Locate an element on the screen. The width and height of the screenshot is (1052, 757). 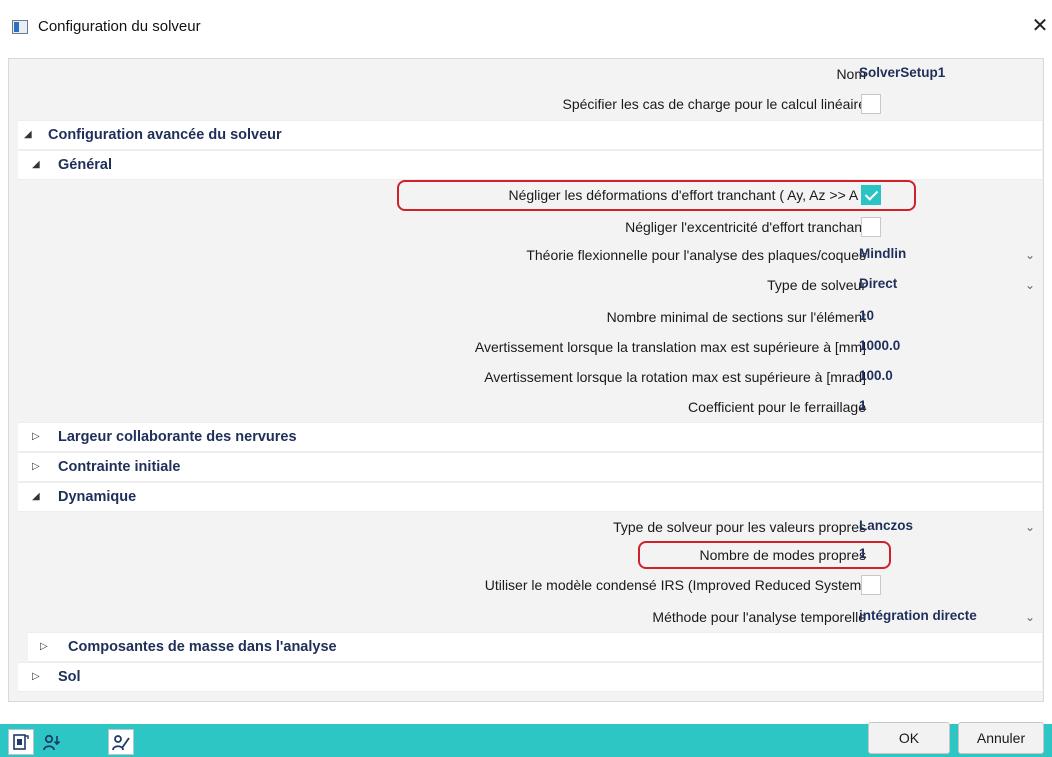
rotation-warning-value: 100.0 is located at coordinates (876, 377).